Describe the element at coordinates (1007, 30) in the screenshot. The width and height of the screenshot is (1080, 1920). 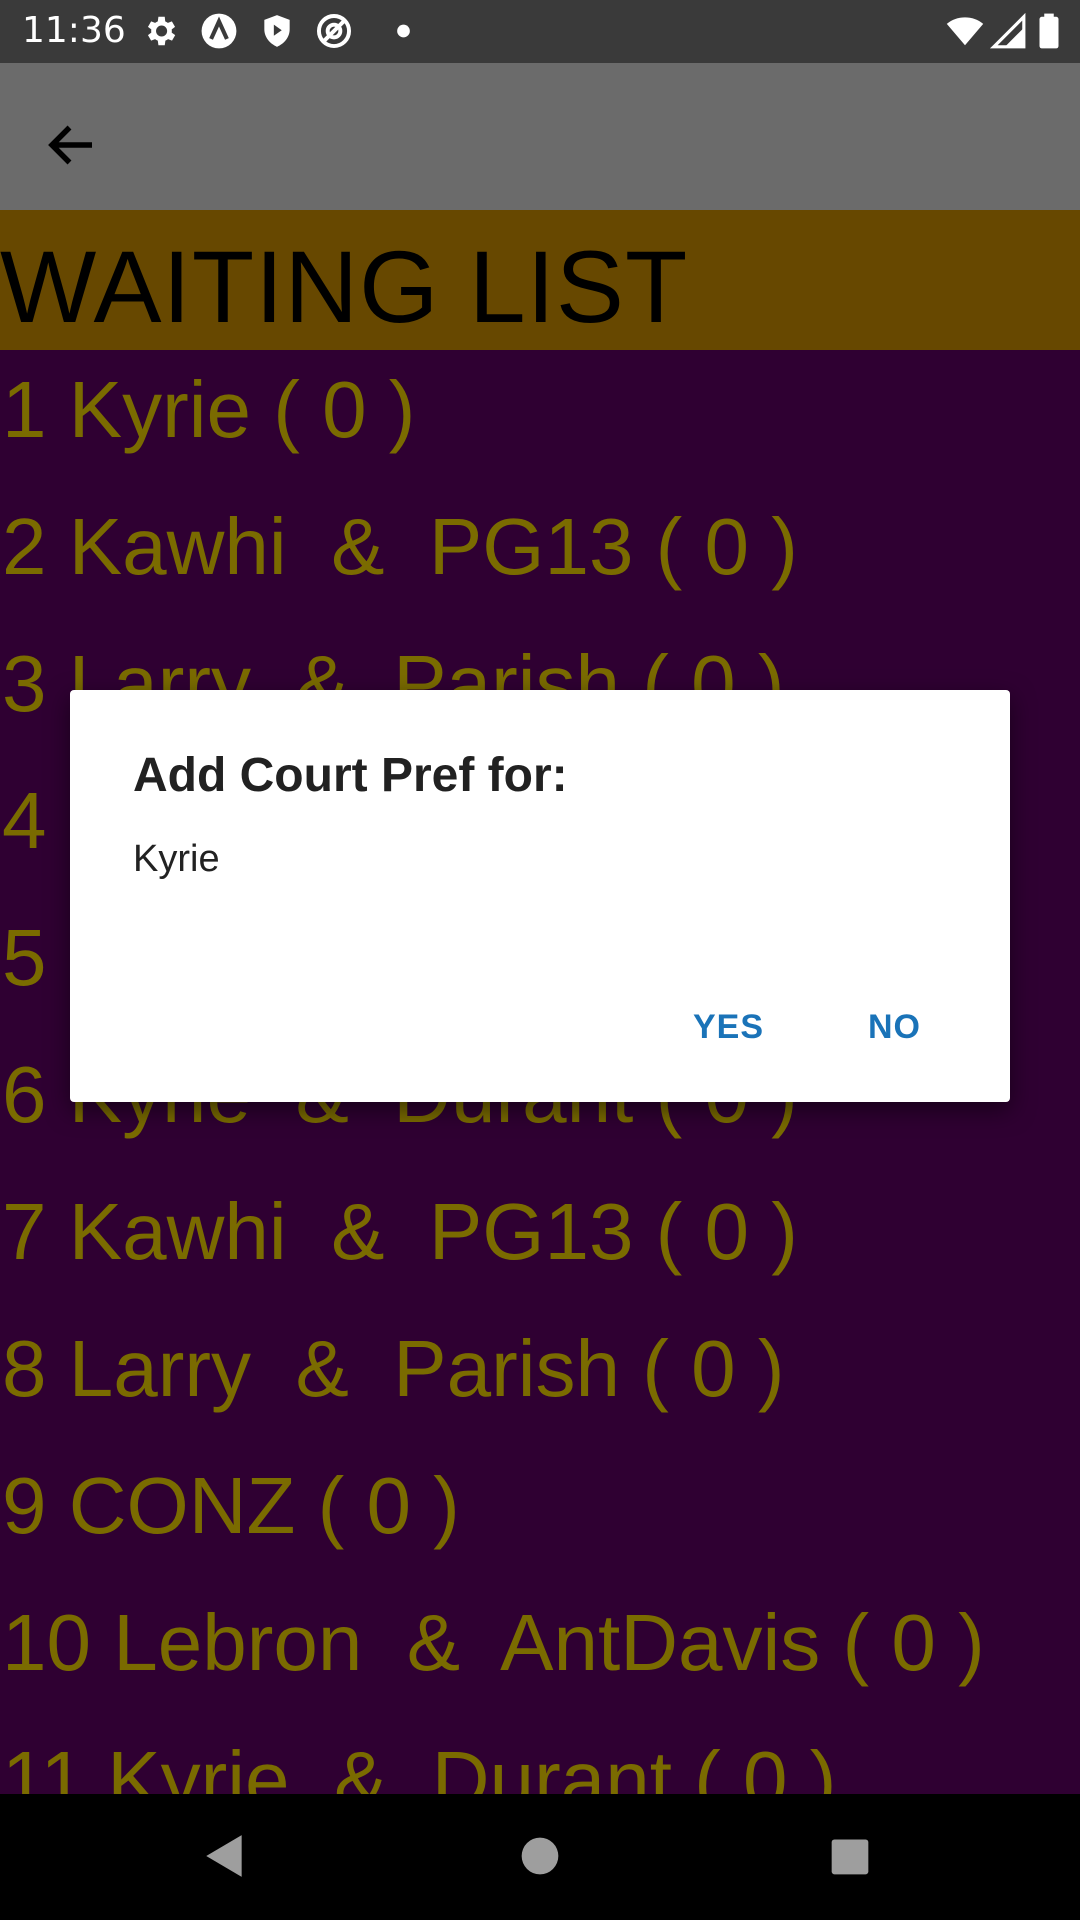
I see `signal-icon` at that location.